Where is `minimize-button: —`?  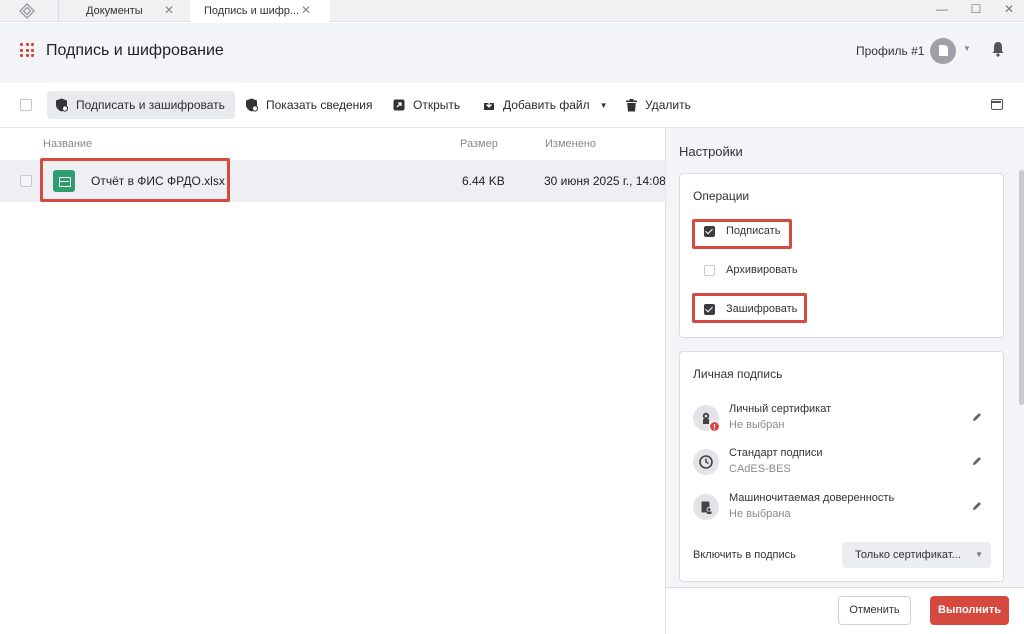 minimize-button: — is located at coordinates (942, 10).